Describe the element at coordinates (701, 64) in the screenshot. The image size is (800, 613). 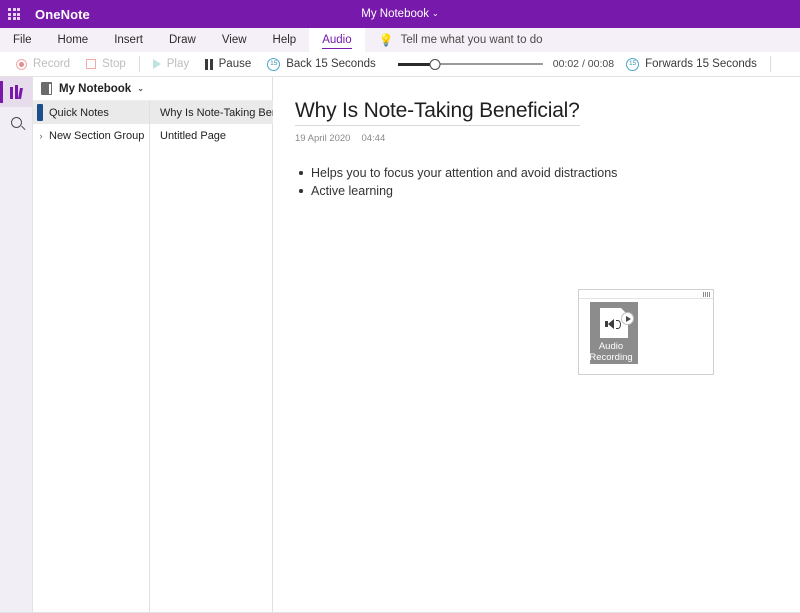
I see `forward-15-seconds-label: Forwards 15 Seconds` at that location.